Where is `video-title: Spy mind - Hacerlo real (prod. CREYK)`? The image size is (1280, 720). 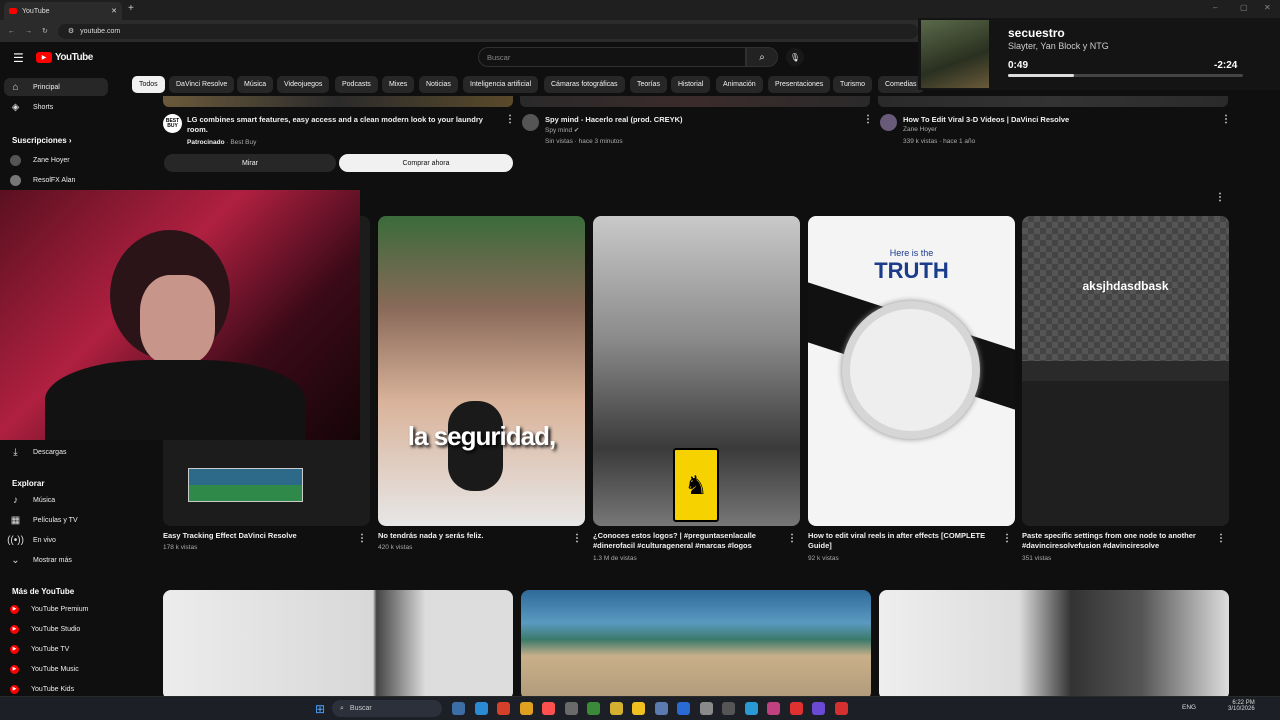
video-title: Spy mind - Hacerlo real (prod. CREYK) is located at coordinates (700, 120).